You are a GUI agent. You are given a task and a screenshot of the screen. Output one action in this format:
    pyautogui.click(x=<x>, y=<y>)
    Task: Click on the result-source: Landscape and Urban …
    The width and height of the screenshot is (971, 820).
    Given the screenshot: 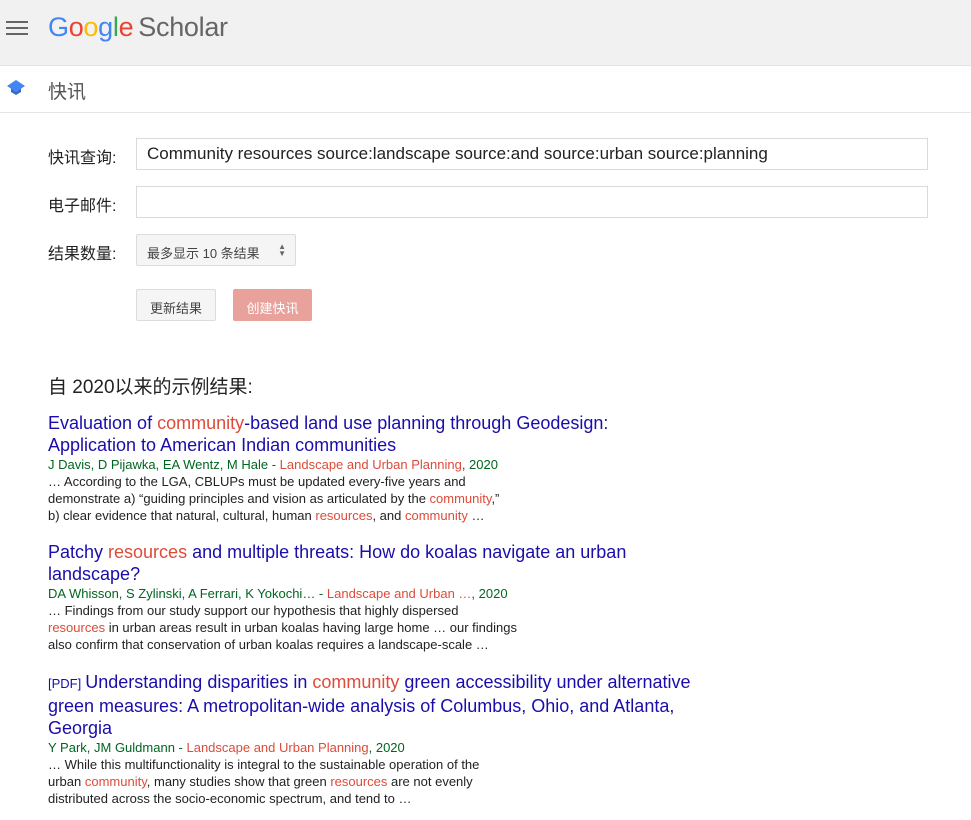 What is the action you would take?
    pyautogui.click(x=399, y=593)
    